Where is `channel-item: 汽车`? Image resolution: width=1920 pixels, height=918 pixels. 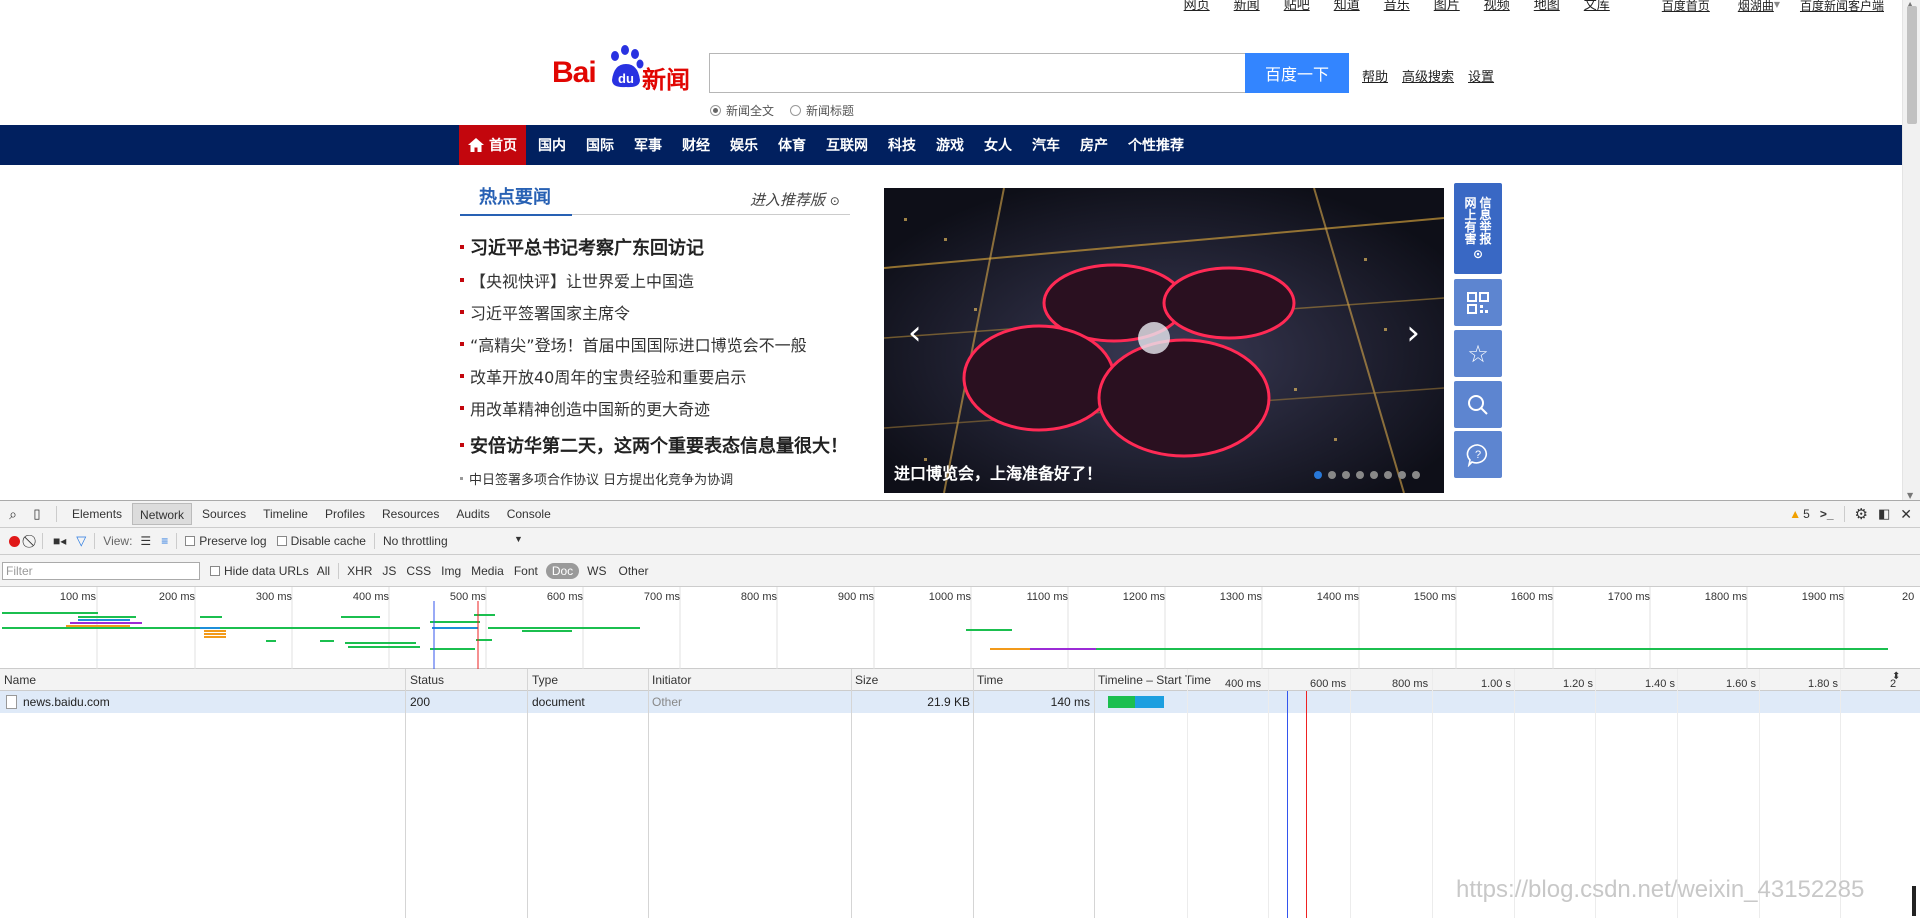 channel-item: 汽车 is located at coordinates (1046, 145).